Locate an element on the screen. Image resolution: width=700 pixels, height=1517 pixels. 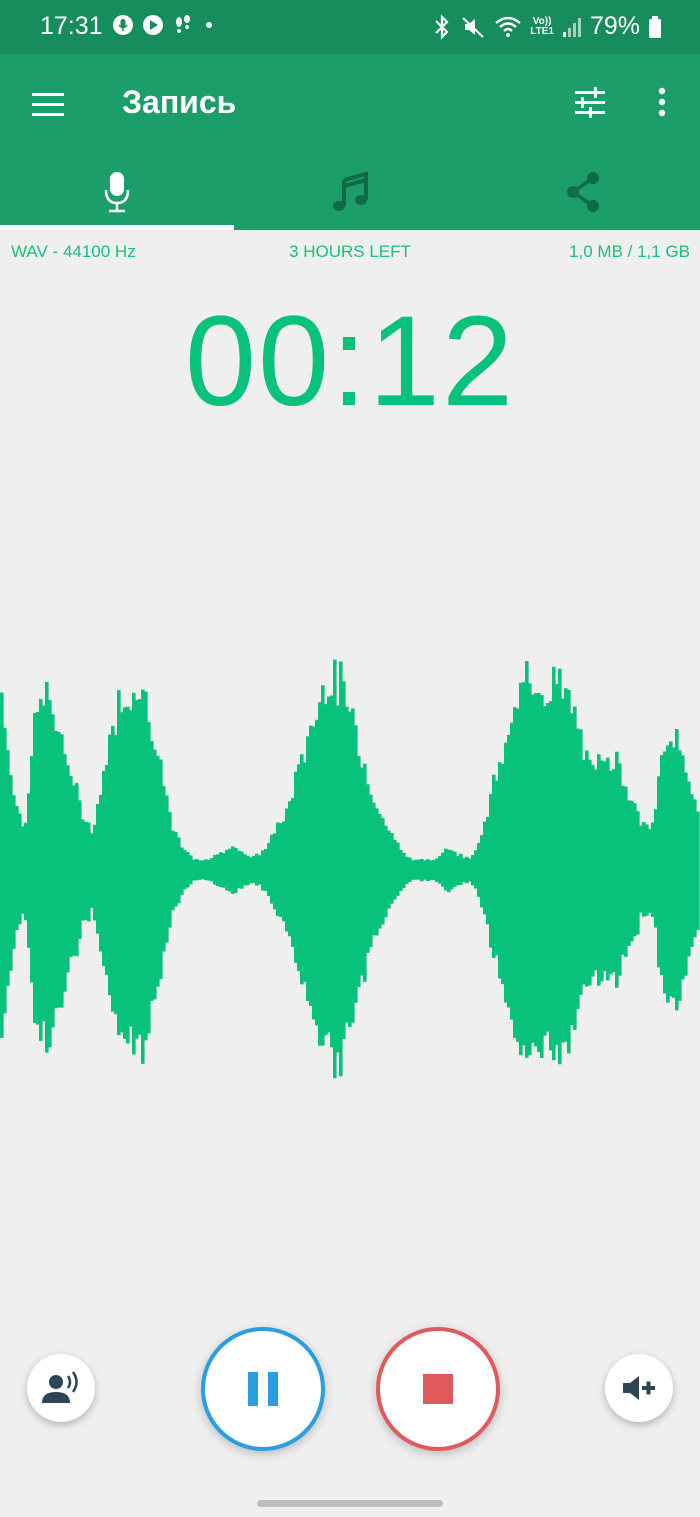
recording-timer: 00:12 is located at coordinates (350, 361).